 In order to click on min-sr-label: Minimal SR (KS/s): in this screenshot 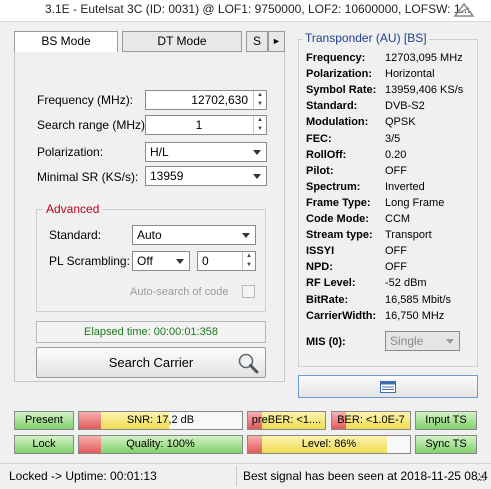, I will do `click(88, 177)`.